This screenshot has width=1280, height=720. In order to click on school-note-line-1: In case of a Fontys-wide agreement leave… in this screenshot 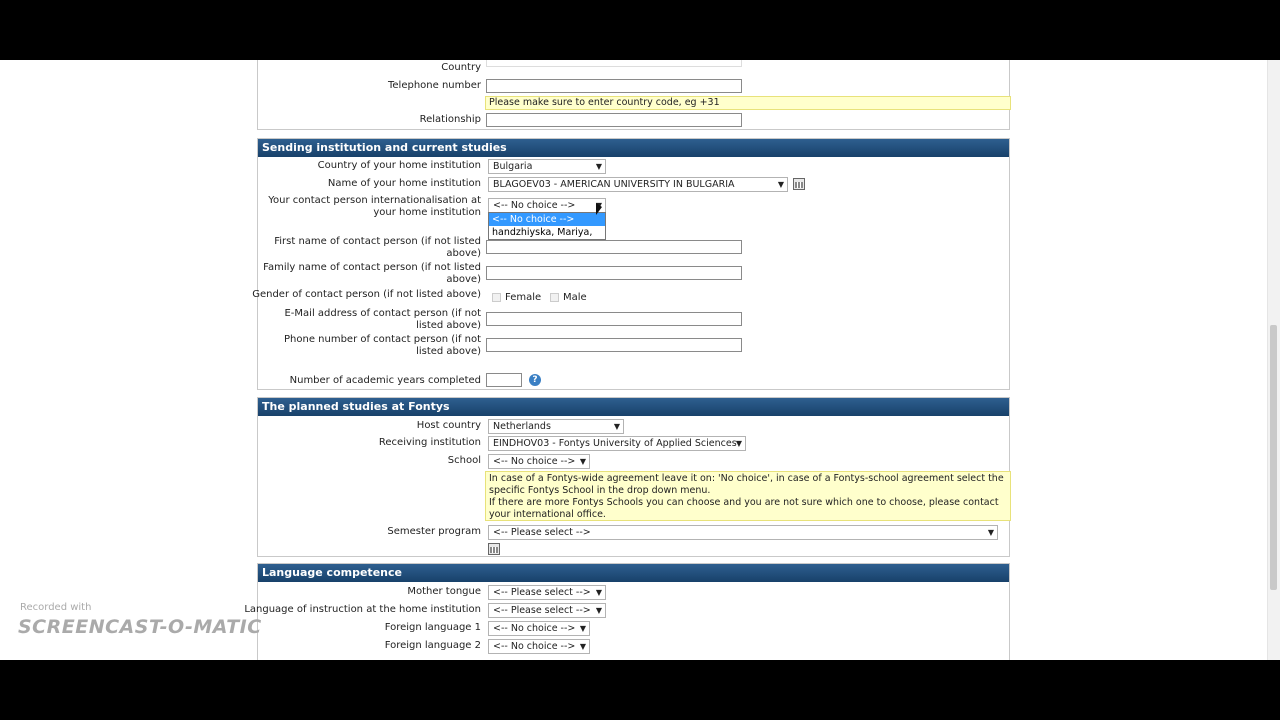, I will do `click(746, 484)`.